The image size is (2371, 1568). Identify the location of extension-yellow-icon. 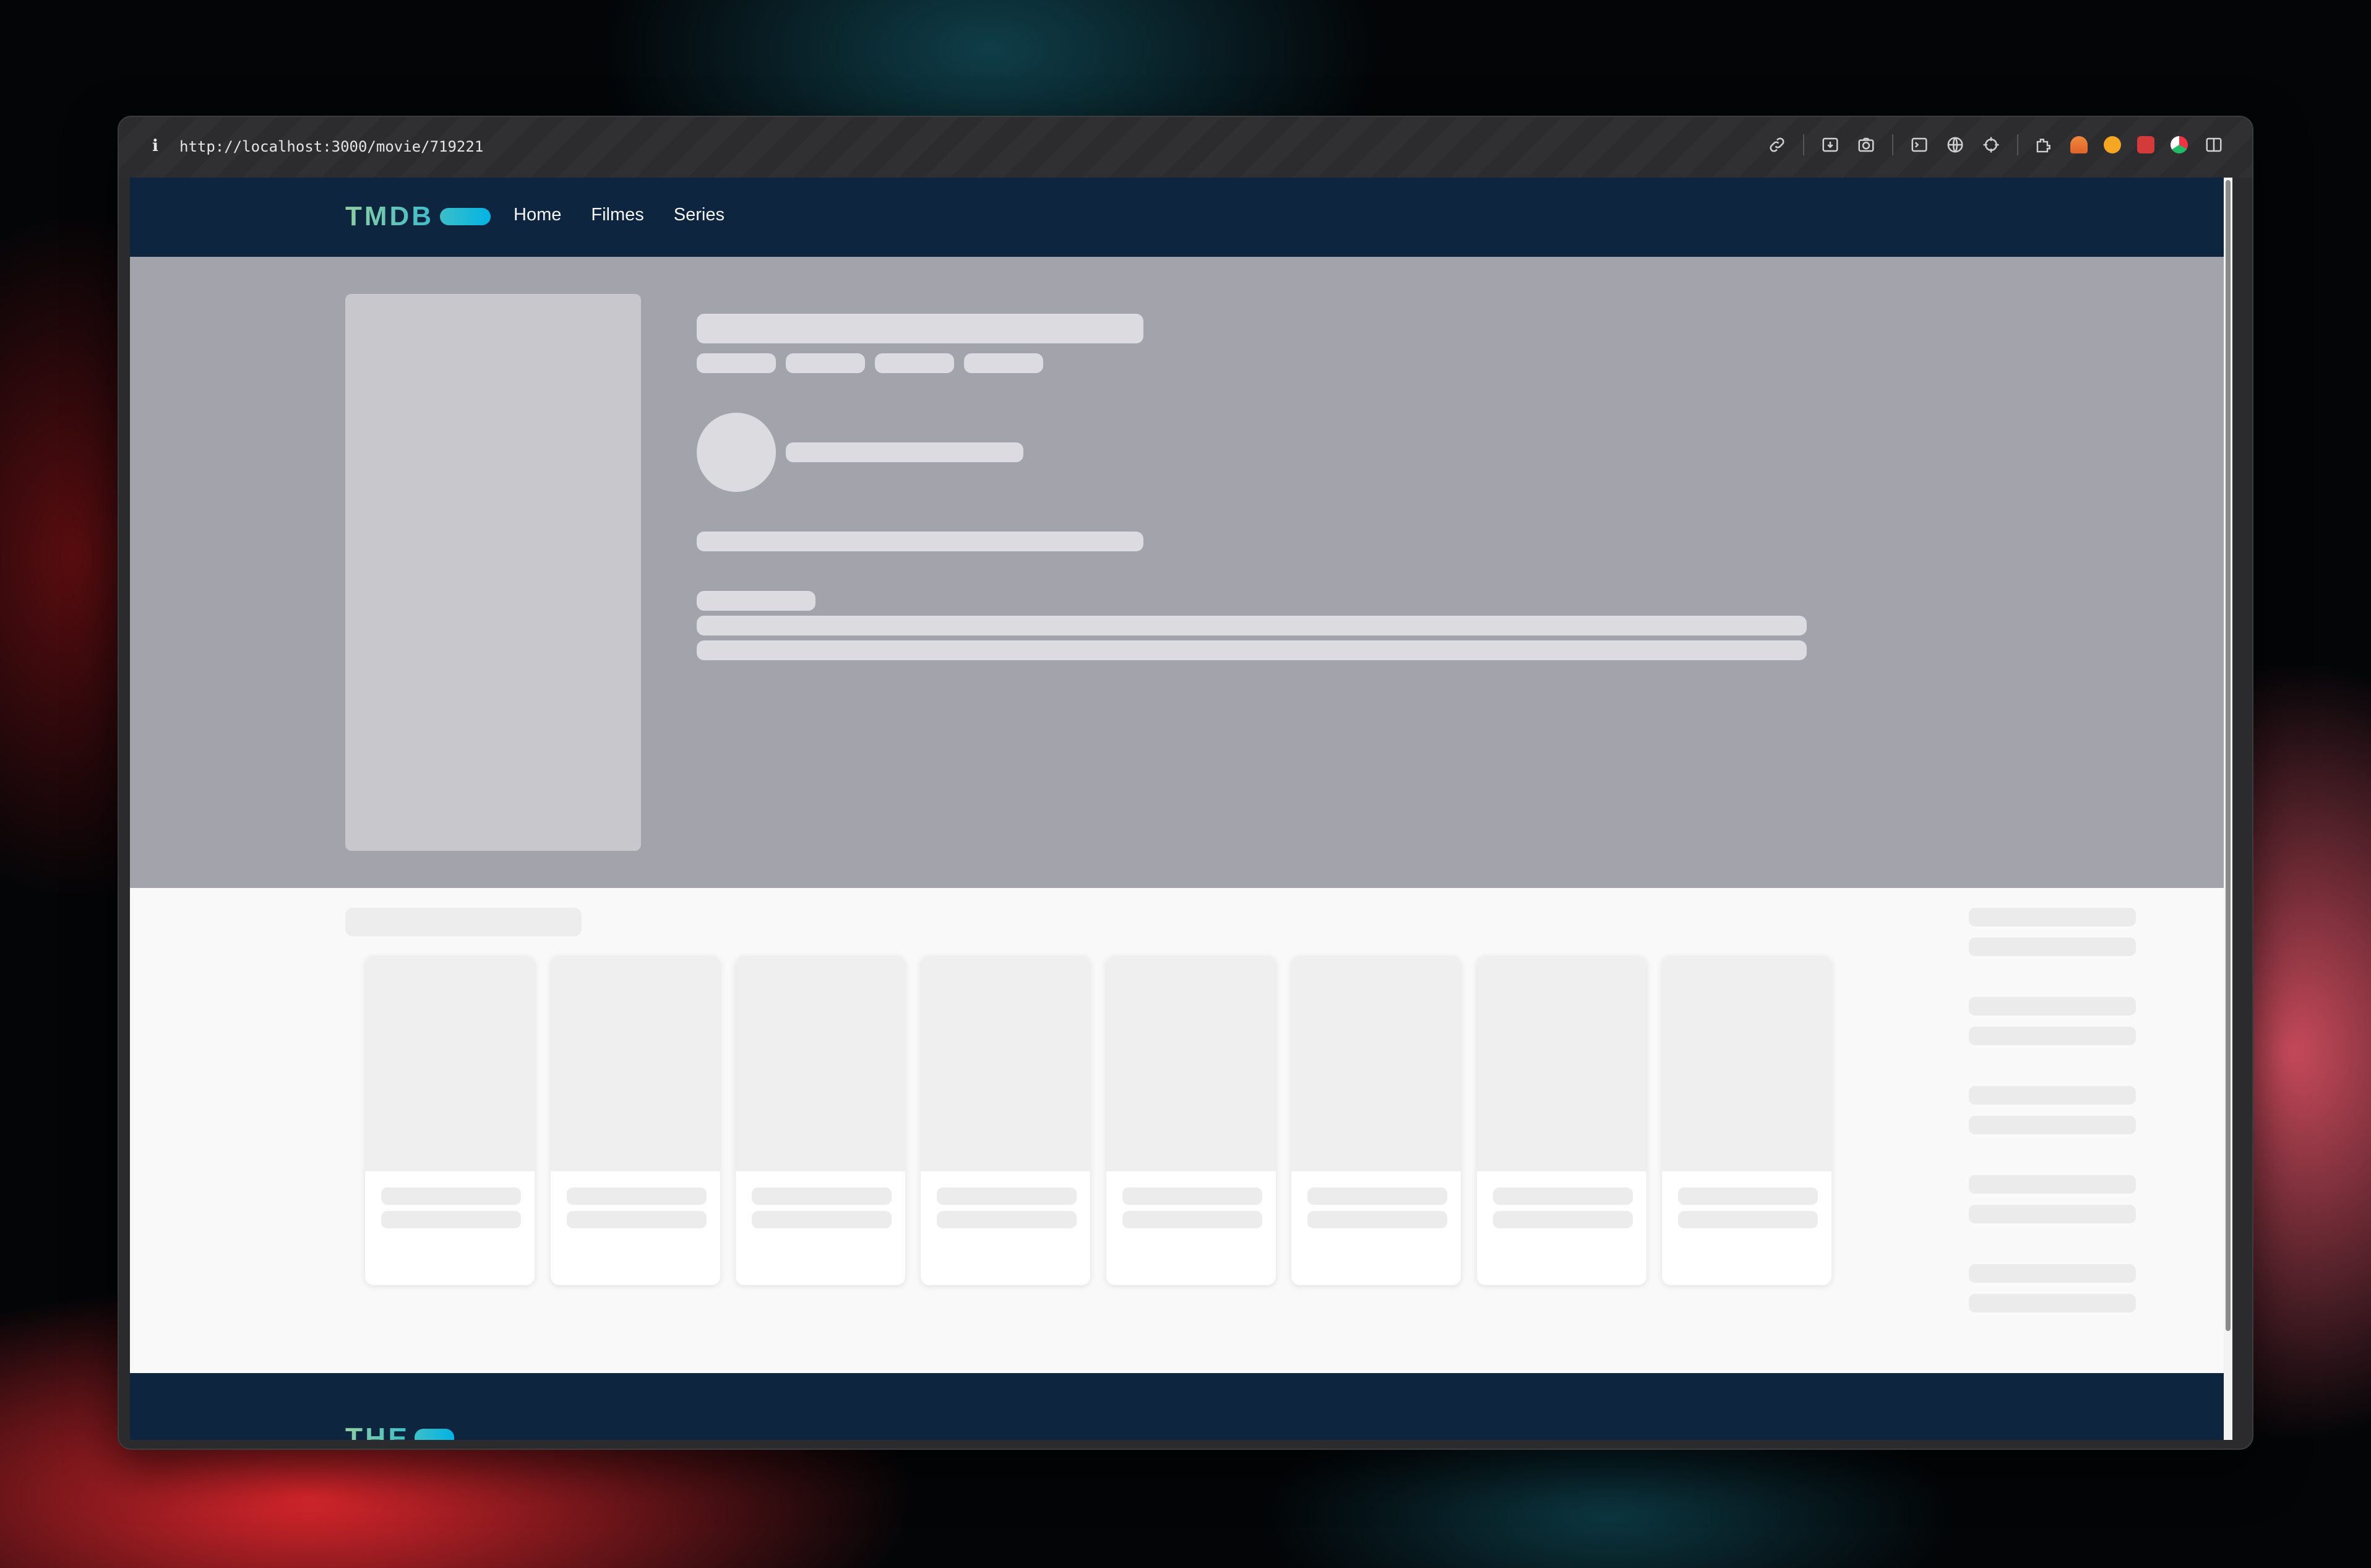
(2112, 144).